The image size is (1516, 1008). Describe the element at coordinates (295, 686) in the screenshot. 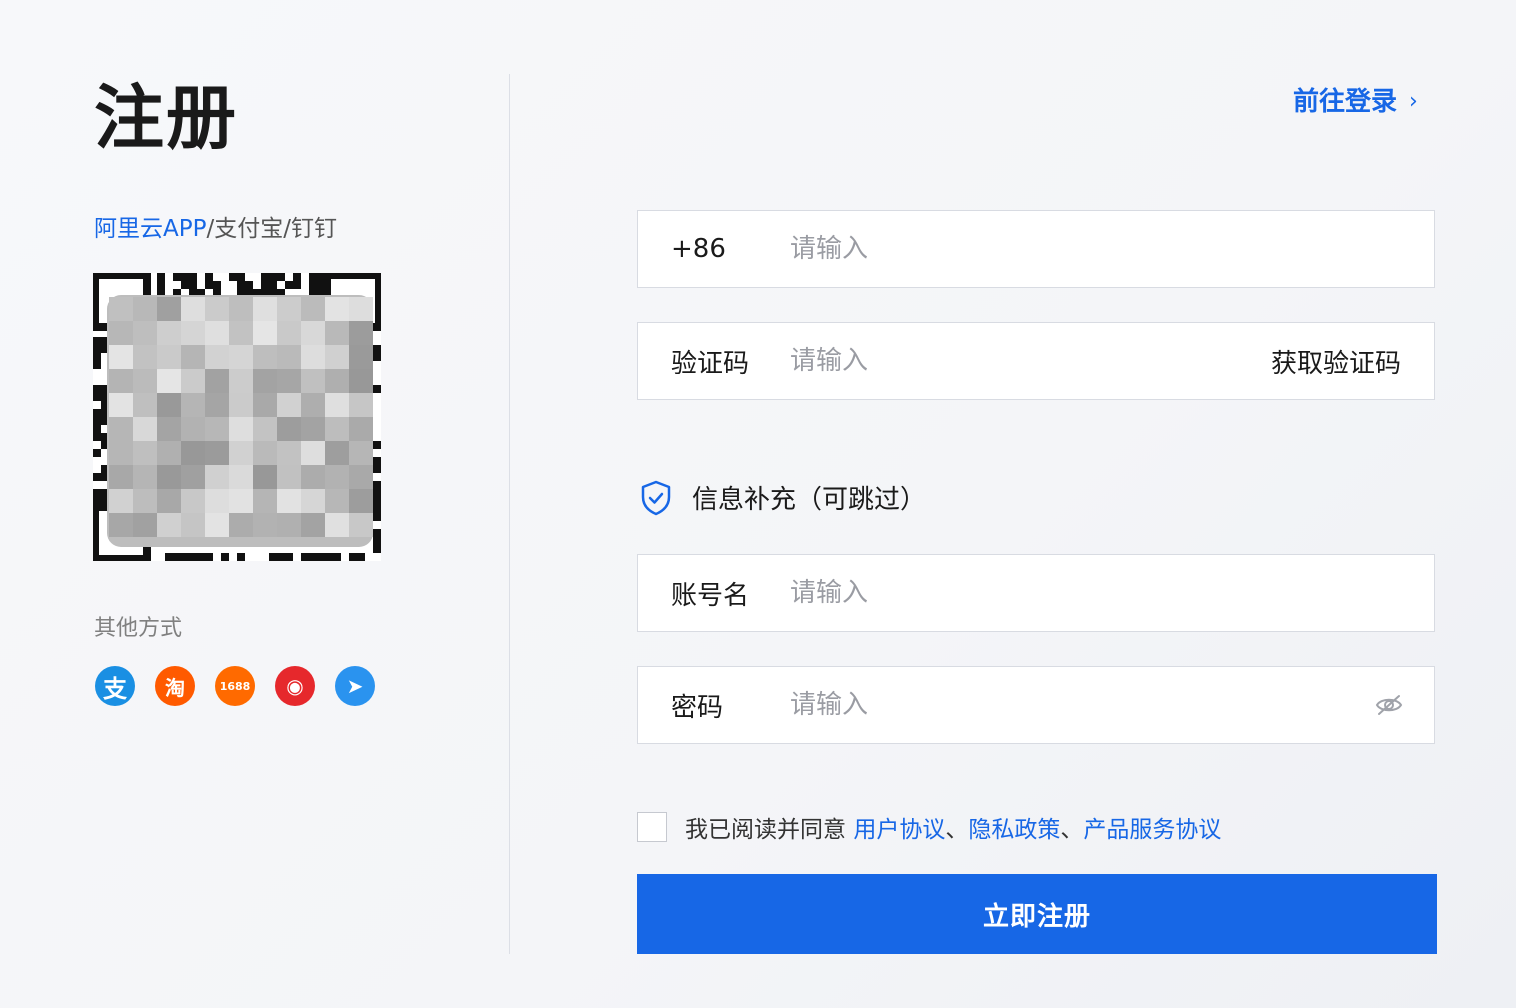

I see `weibo-icon: ◉` at that location.